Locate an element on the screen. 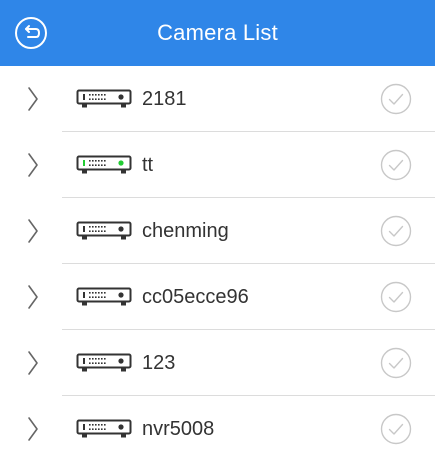  page-title: Camera List is located at coordinates (217, 32).